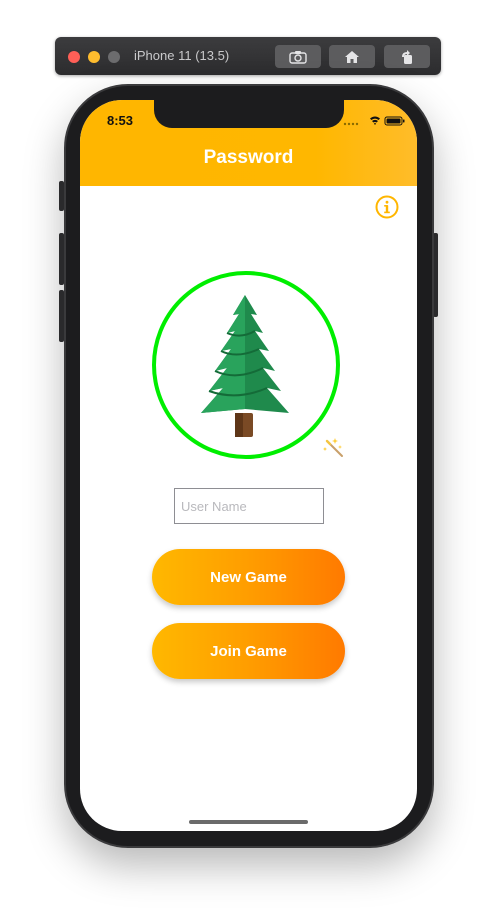 The height and width of the screenshot is (921, 497). I want to click on battery-icon, so click(394, 121).